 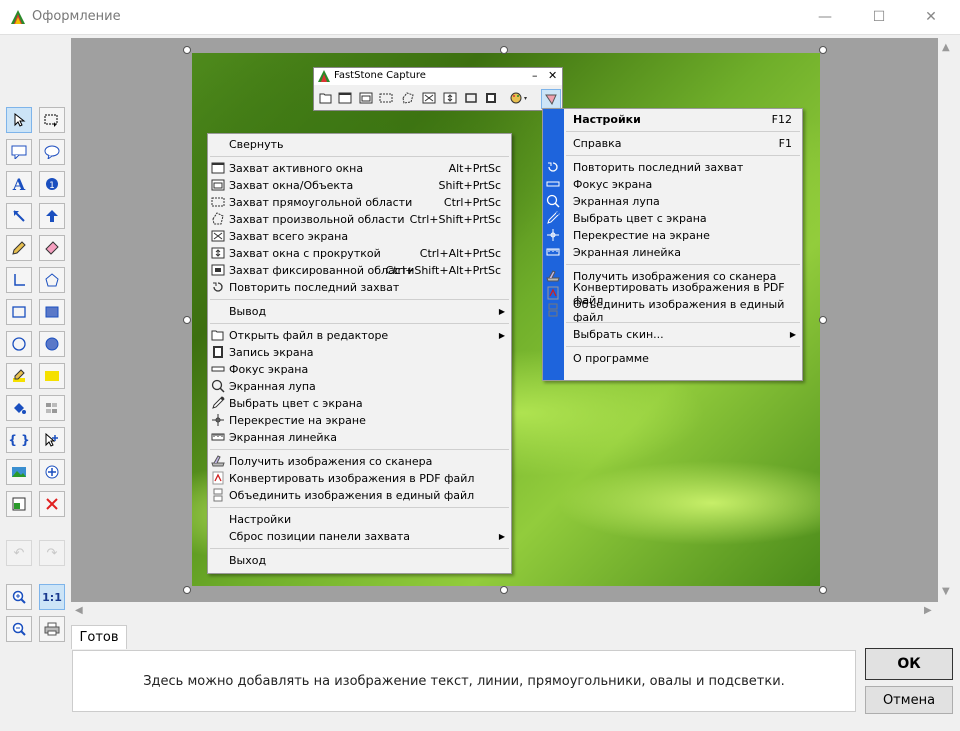 I want to click on zoom-actual-size-button: 1:1, so click(x=52, y=597).